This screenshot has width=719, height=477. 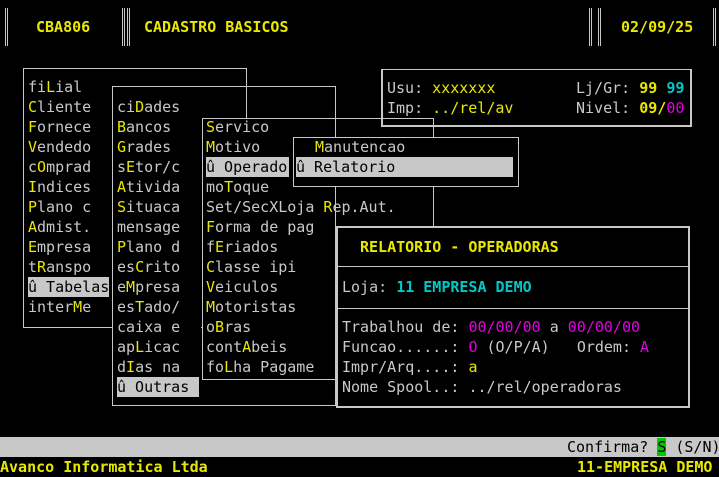 What do you see at coordinates (64, 227) in the screenshot?
I see `menu-item-text: dmist.` at bounding box center [64, 227].